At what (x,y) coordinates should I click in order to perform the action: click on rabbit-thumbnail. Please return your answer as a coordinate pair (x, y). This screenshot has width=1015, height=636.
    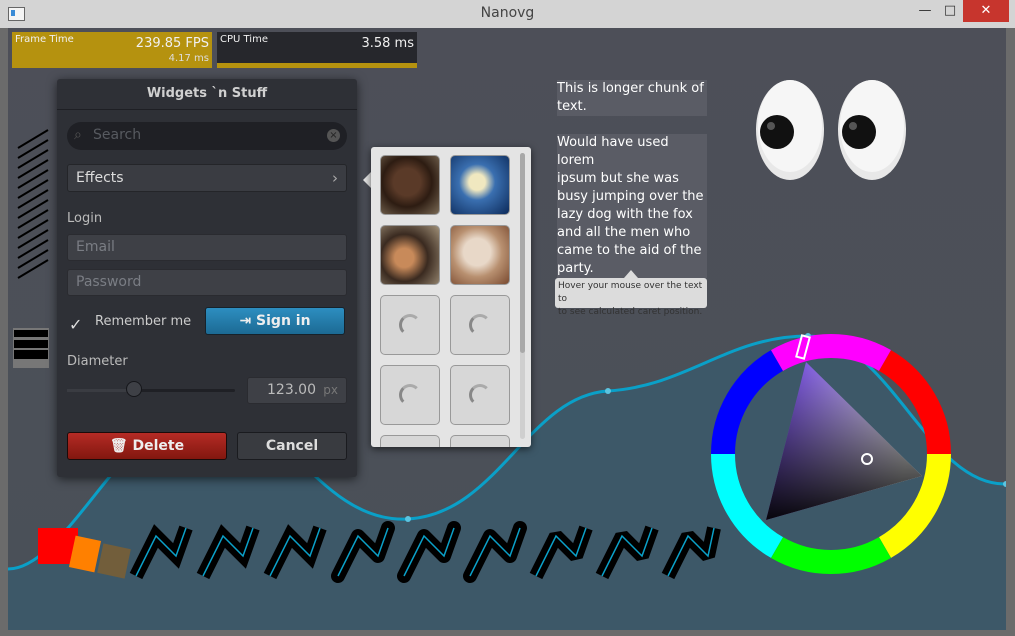
    Looking at the image, I should click on (480, 255).